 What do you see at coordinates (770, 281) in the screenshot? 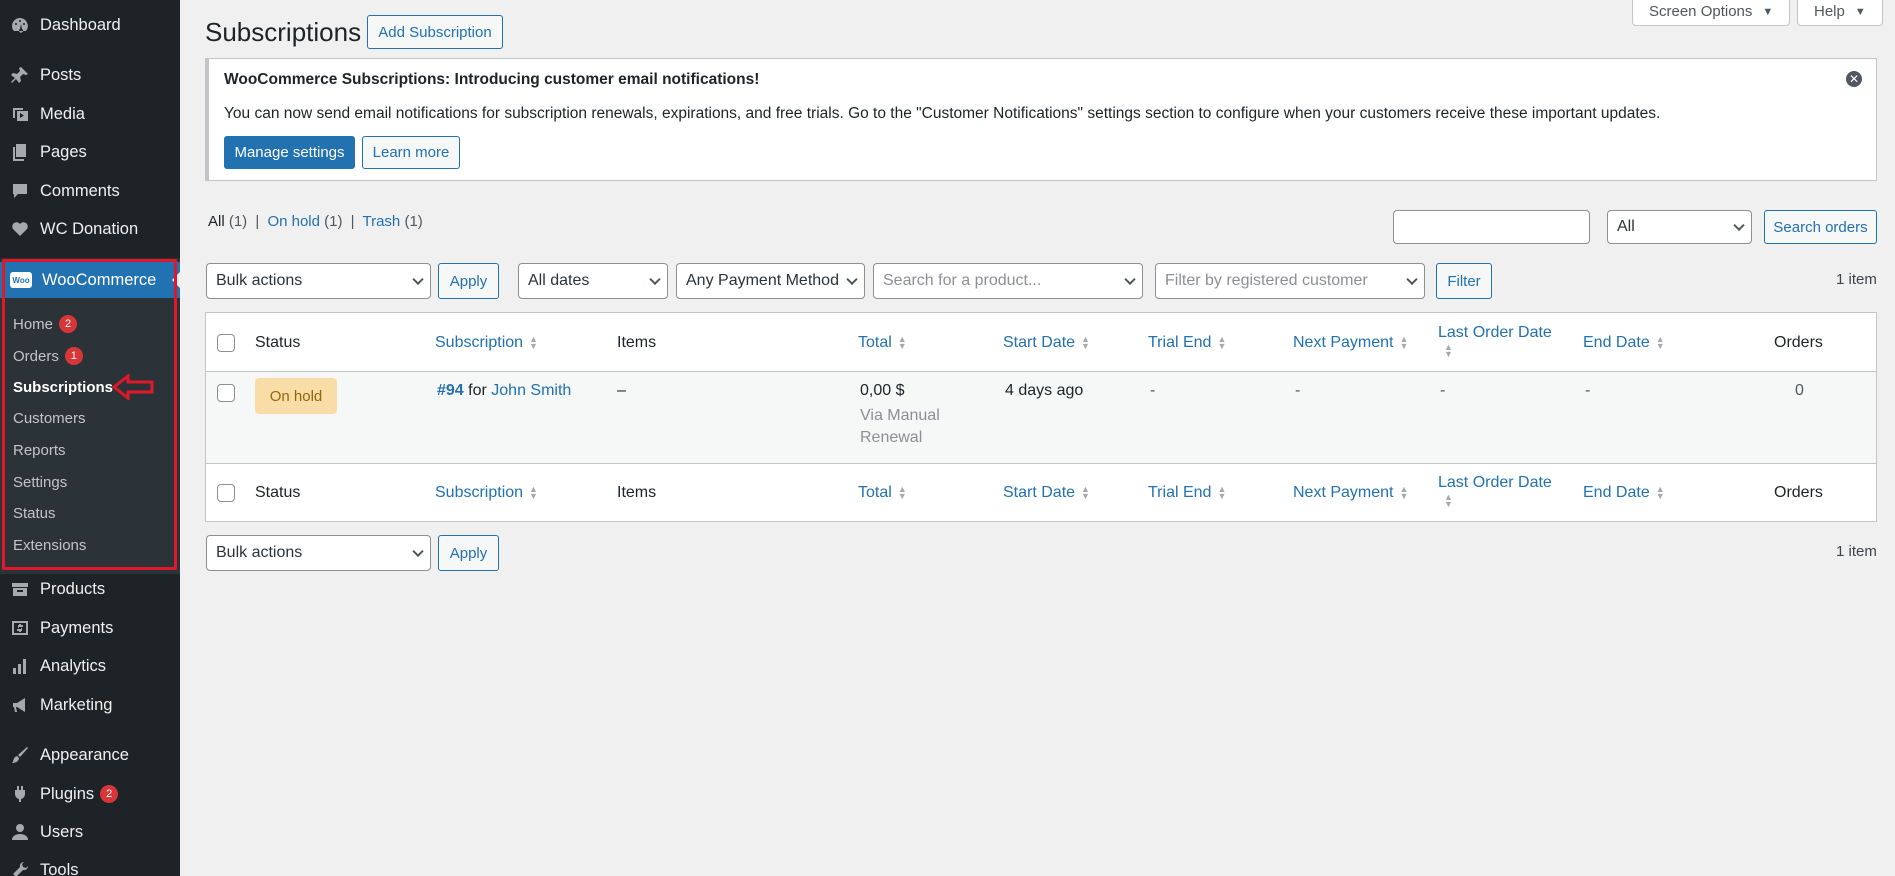
I see `payment-method-select: Any Payment Method` at bounding box center [770, 281].